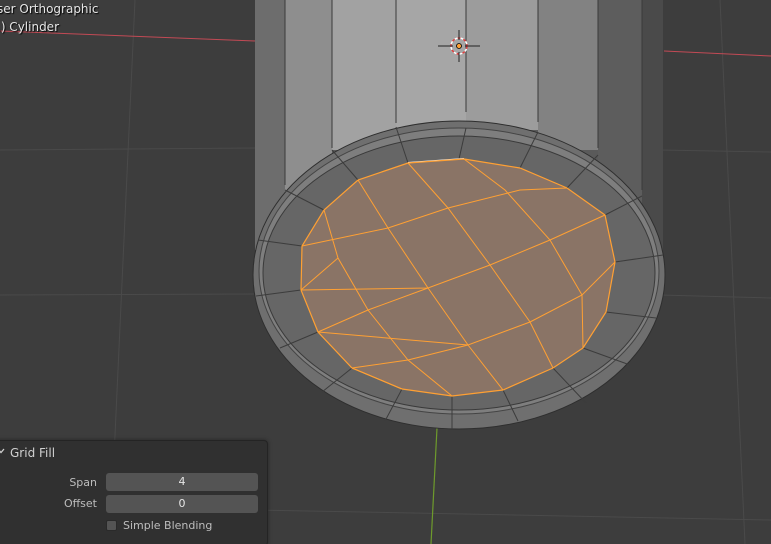 This screenshot has height=544, width=771. I want to click on simple-blending-label: Simple Blending, so click(168, 525).